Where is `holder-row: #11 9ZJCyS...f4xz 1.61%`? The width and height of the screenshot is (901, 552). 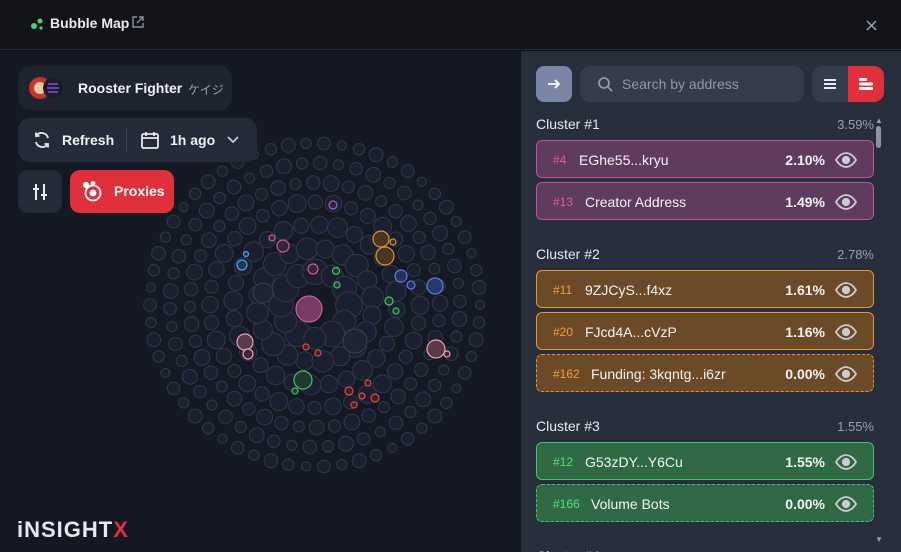 holder-row: #11 9ZJCyS...f4xz 1.61% is located at coordinates (705, 289).